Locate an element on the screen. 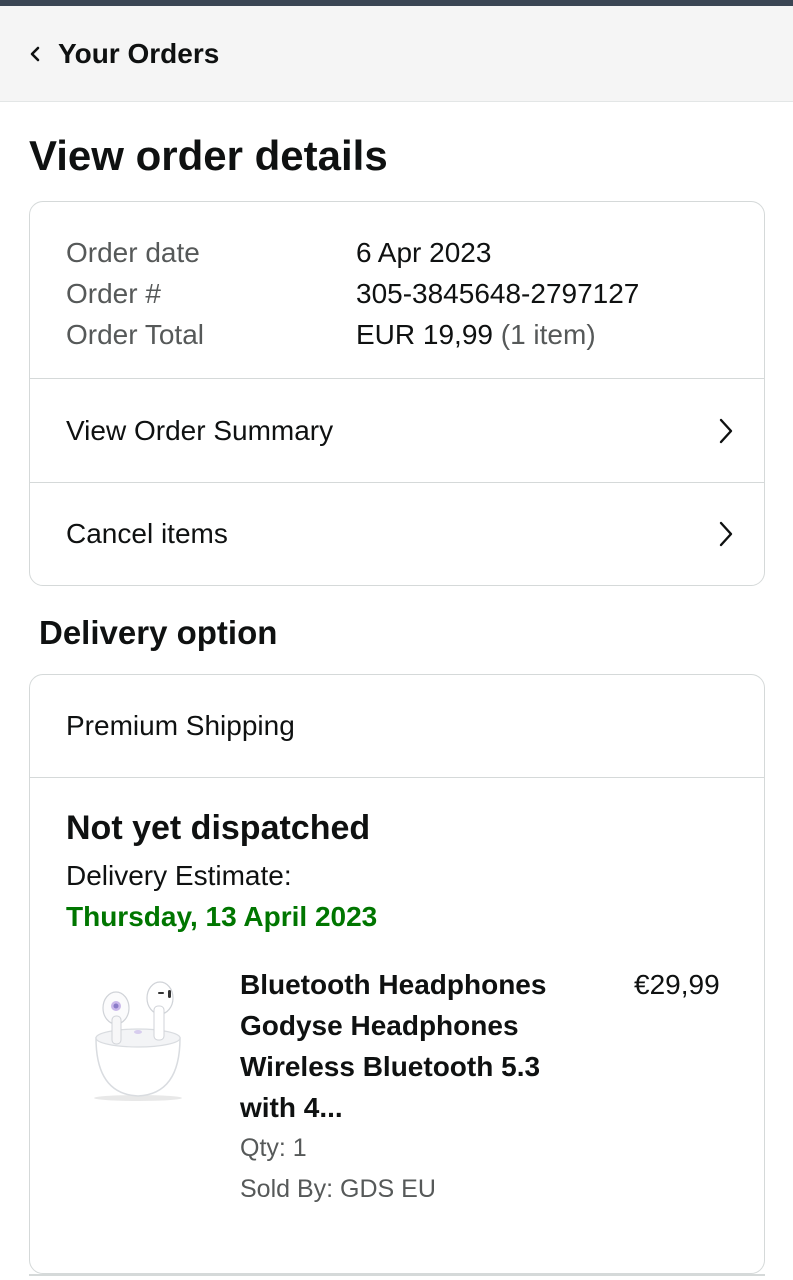 This screenshot has width=793, height=1280. item-seller: Sold By: GDS EU is located at coordinates (338, 1189).